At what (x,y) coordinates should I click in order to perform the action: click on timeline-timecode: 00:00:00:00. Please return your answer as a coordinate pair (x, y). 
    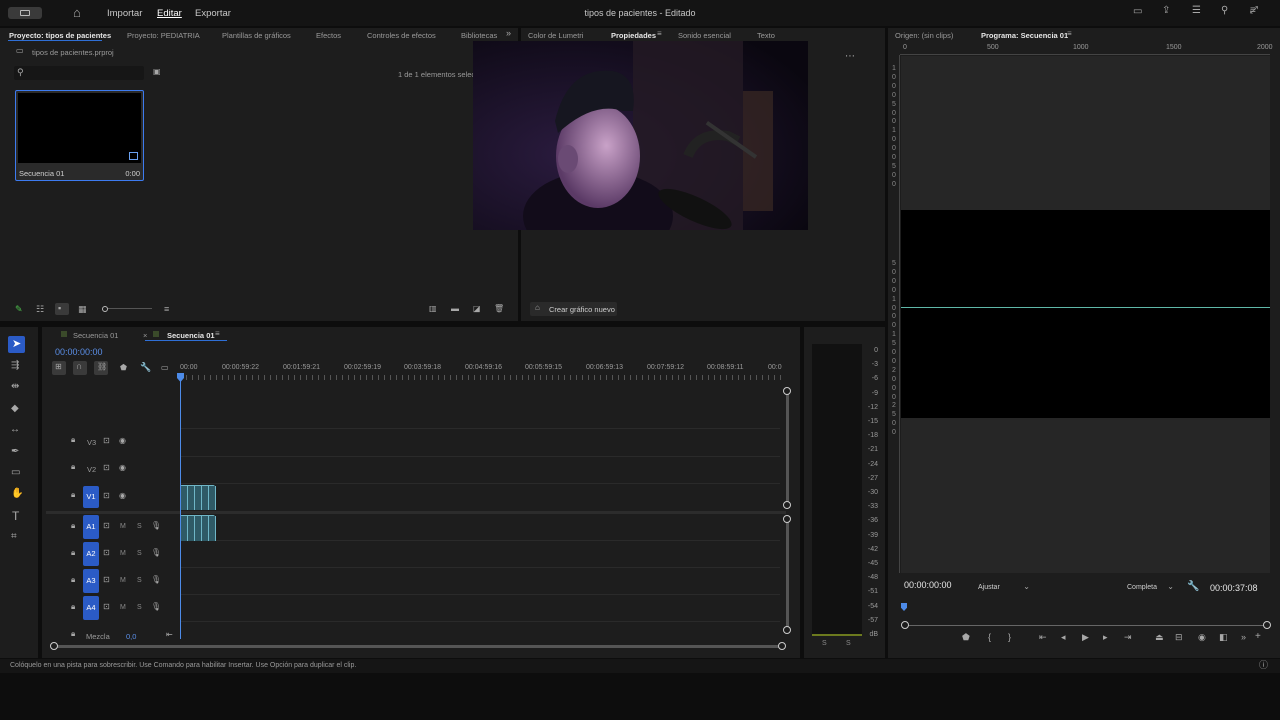
    Looking at the image, I should click on (79, 352).